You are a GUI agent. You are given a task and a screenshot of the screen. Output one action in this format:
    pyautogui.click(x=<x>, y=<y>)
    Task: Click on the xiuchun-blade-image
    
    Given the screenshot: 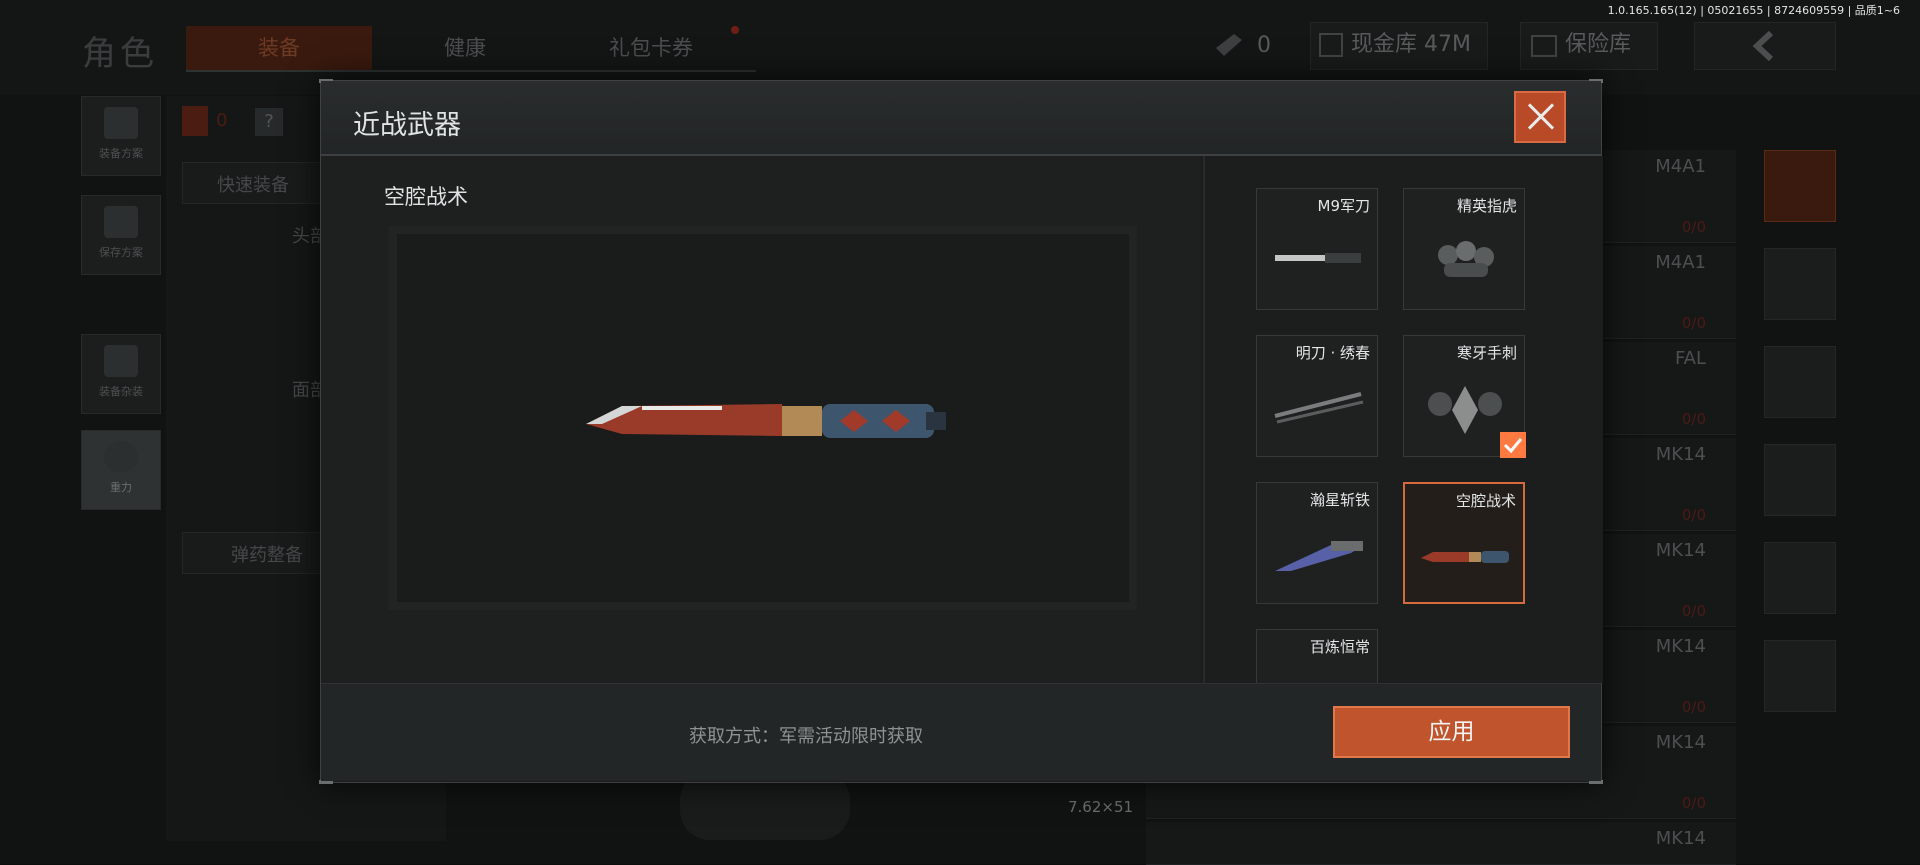 What is the action you would take?
    pyautogui.click(x=1319, y=408)
    